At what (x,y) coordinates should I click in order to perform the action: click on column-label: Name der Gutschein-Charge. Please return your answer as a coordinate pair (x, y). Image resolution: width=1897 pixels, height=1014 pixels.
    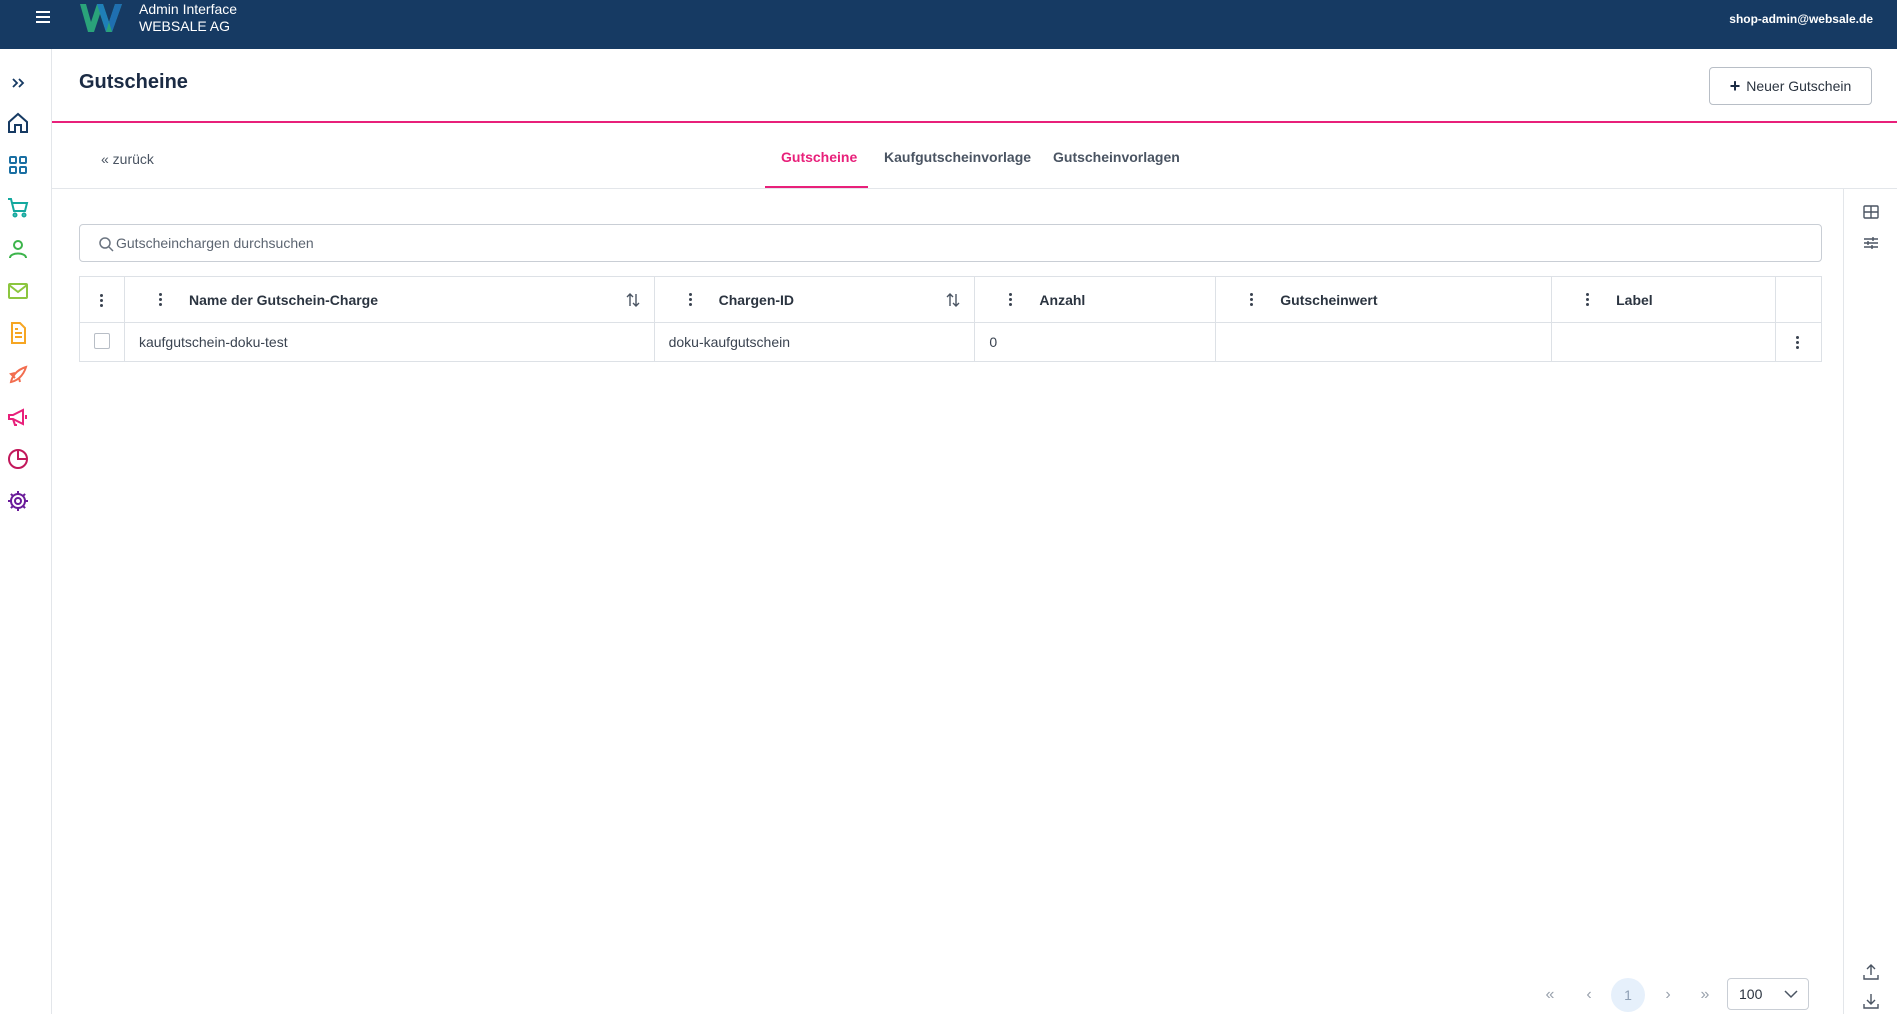
    Looking at the image, I should click on (283, 299).